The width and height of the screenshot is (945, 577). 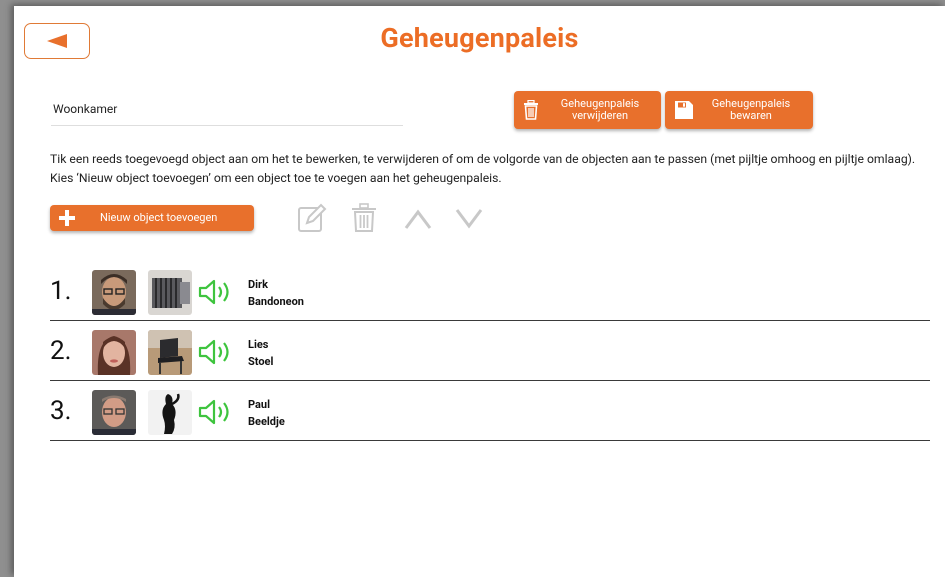 What do you see at coordinates (259, 404) in the screenshot?
I see `person-name: Paul` at bounding box center [259, 404].